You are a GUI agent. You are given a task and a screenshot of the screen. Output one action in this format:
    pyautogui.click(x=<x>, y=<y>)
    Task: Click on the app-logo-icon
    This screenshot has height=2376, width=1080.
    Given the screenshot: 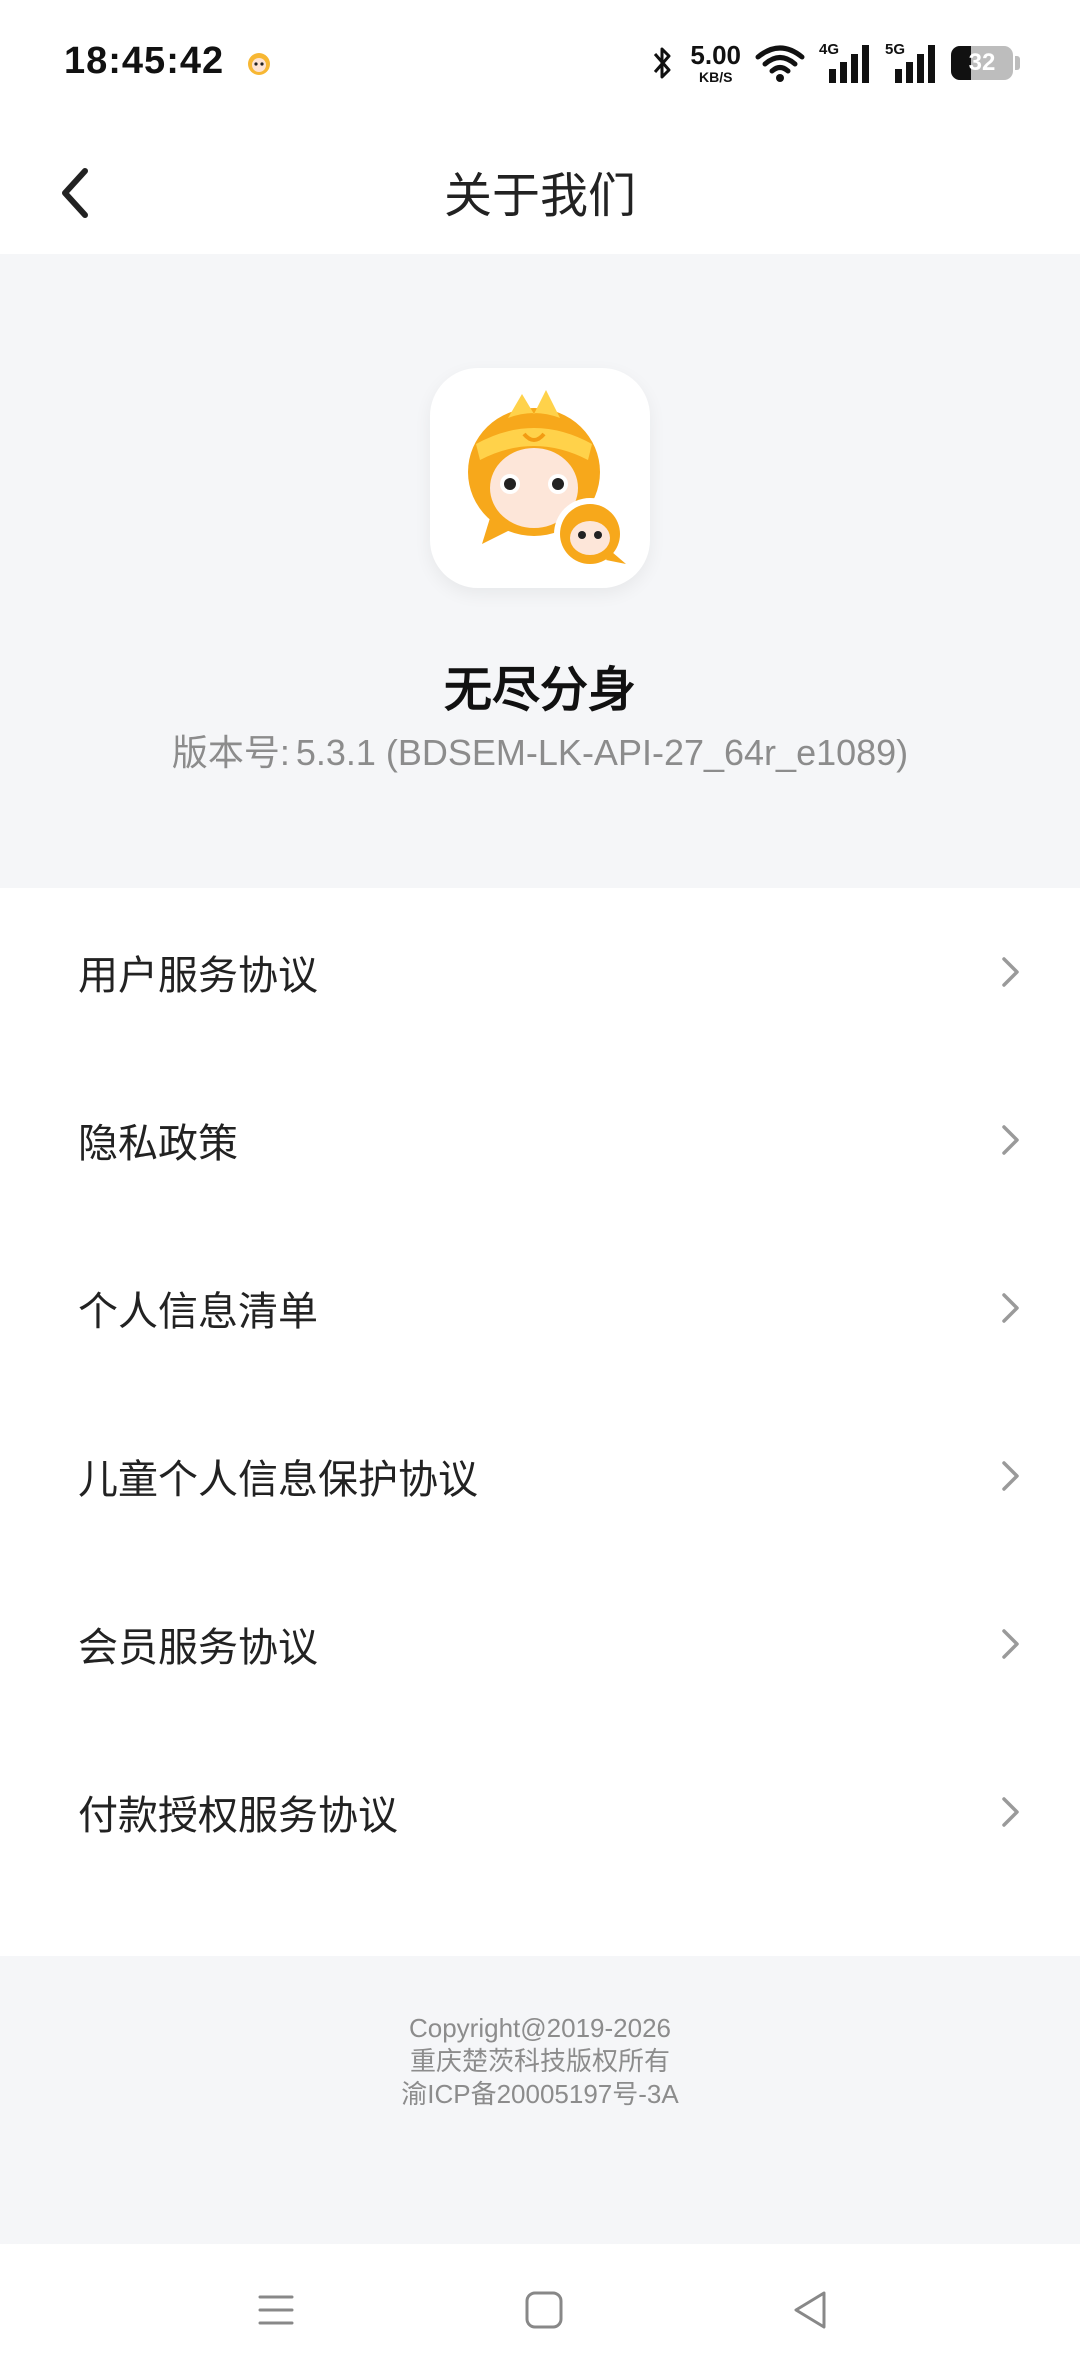 What is the action you would take?
    pyautogui.click(x=547, y=480)
    